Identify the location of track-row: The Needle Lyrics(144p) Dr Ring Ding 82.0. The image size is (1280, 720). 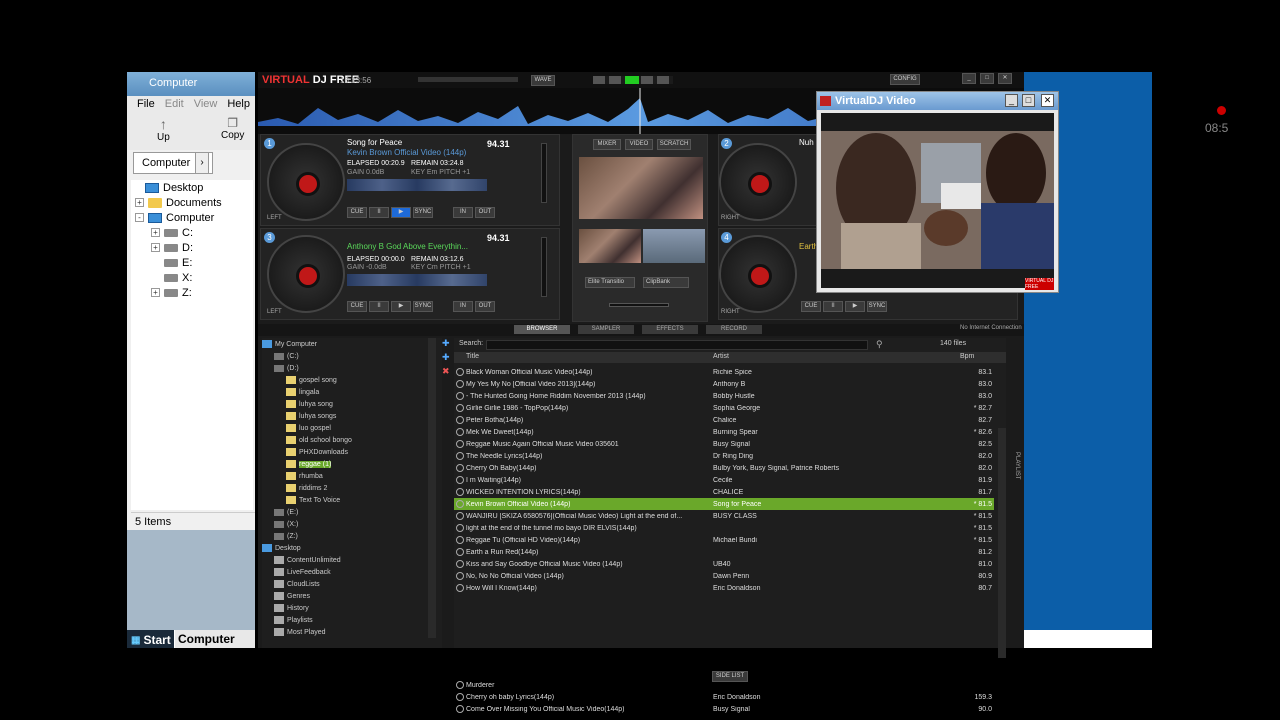
(724, 456).